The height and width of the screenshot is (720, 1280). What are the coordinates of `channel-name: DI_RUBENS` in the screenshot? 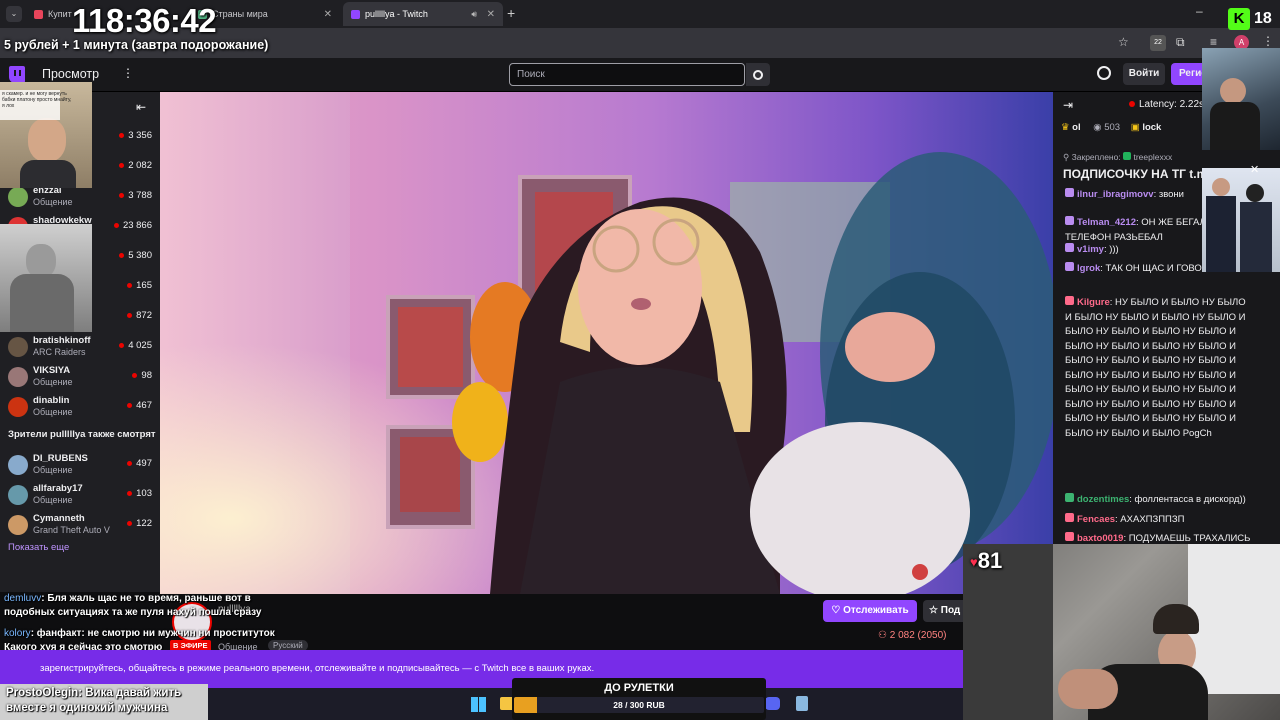 It's located at (60, 458).